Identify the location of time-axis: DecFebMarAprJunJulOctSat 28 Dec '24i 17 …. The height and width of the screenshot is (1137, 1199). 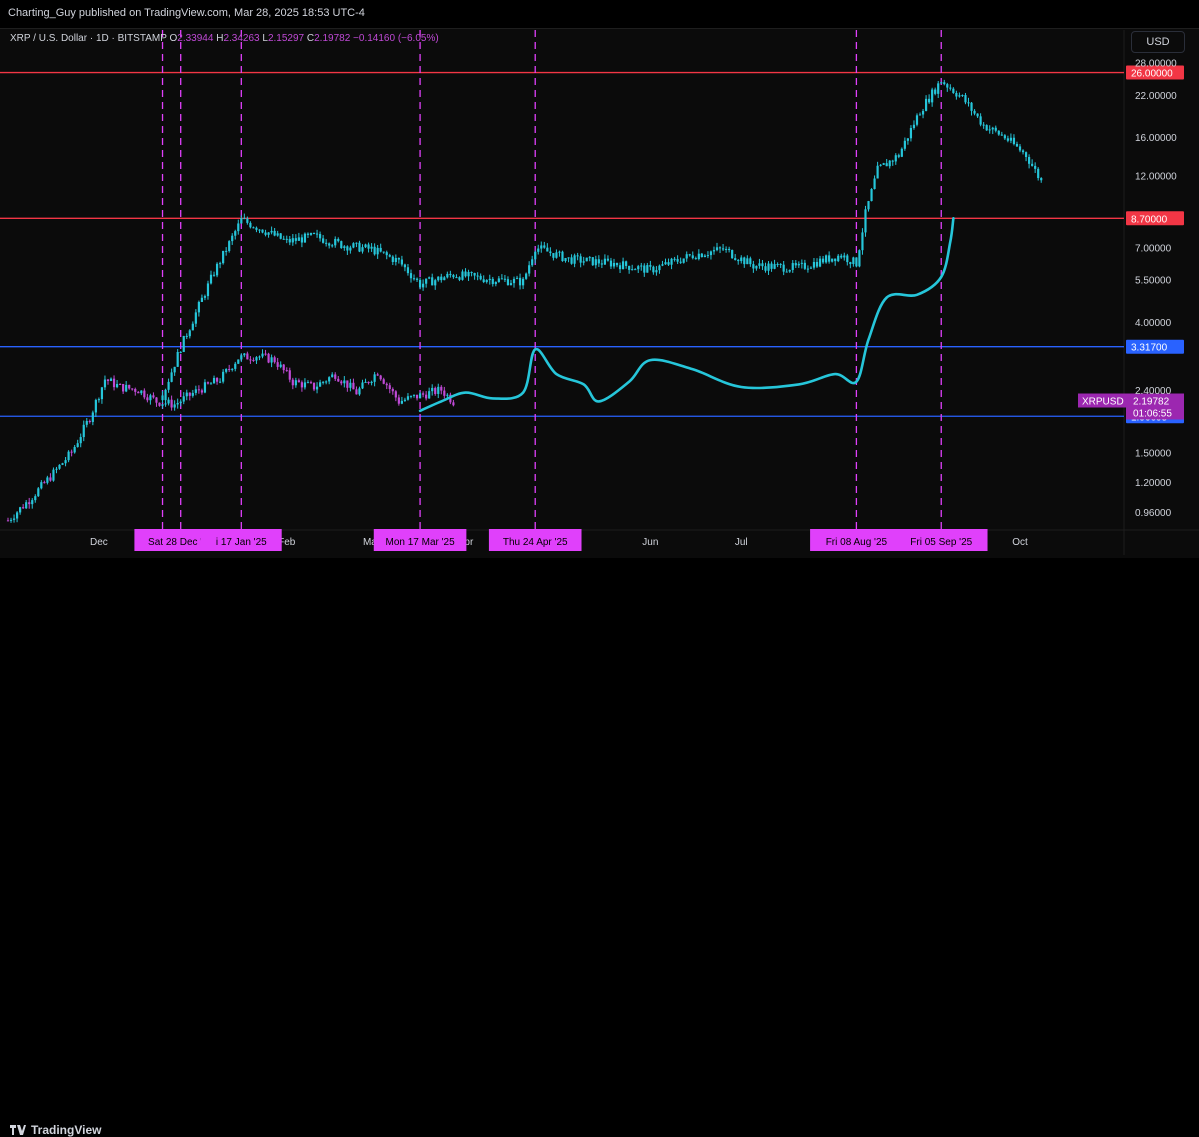
(559, 540).